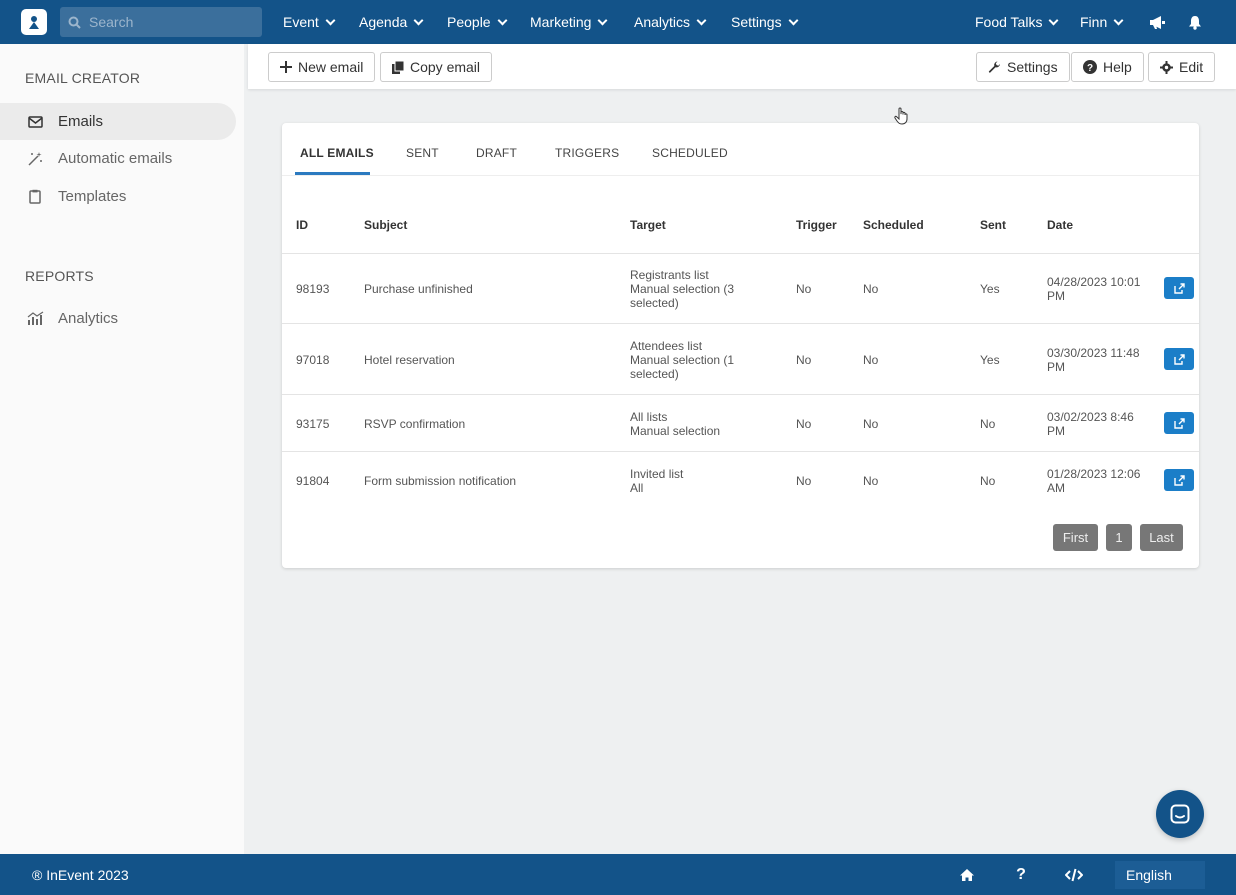 This screenshot has width=1236, height=895. I want to click on sidebar-item-analytics: Analytics, so click(118, 318).